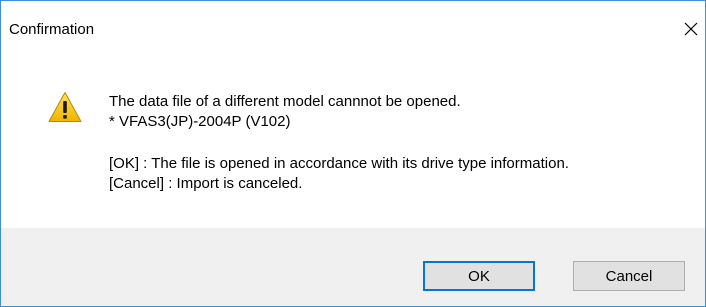 This screenshot has height=307, width=706. I want to click on message-line-cancel-help: [Cancel] : Import is canceled., so click(206, 183).